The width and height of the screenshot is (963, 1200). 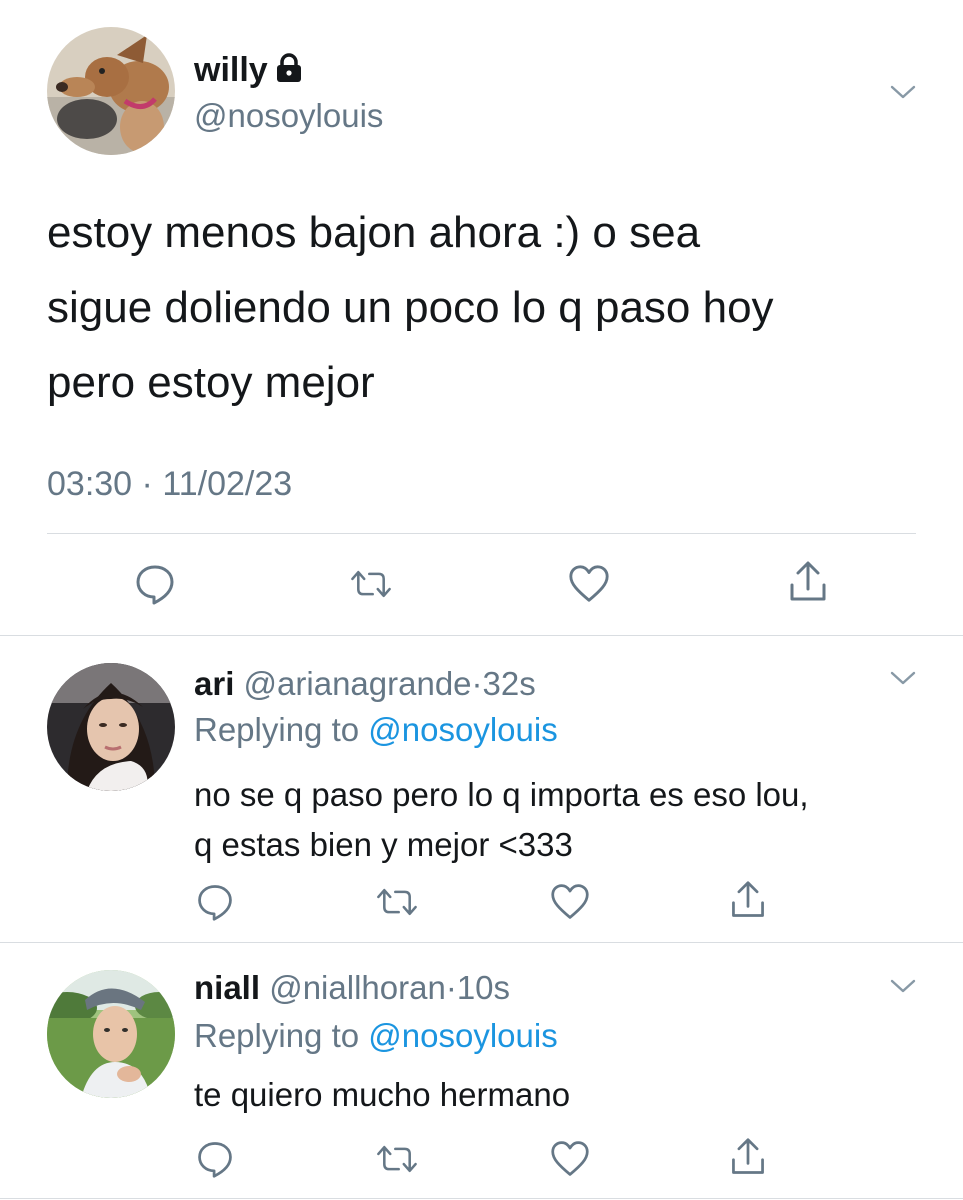 I want to click on reply-header: ari @arianagrande·32s, so click(x=365, y=684).